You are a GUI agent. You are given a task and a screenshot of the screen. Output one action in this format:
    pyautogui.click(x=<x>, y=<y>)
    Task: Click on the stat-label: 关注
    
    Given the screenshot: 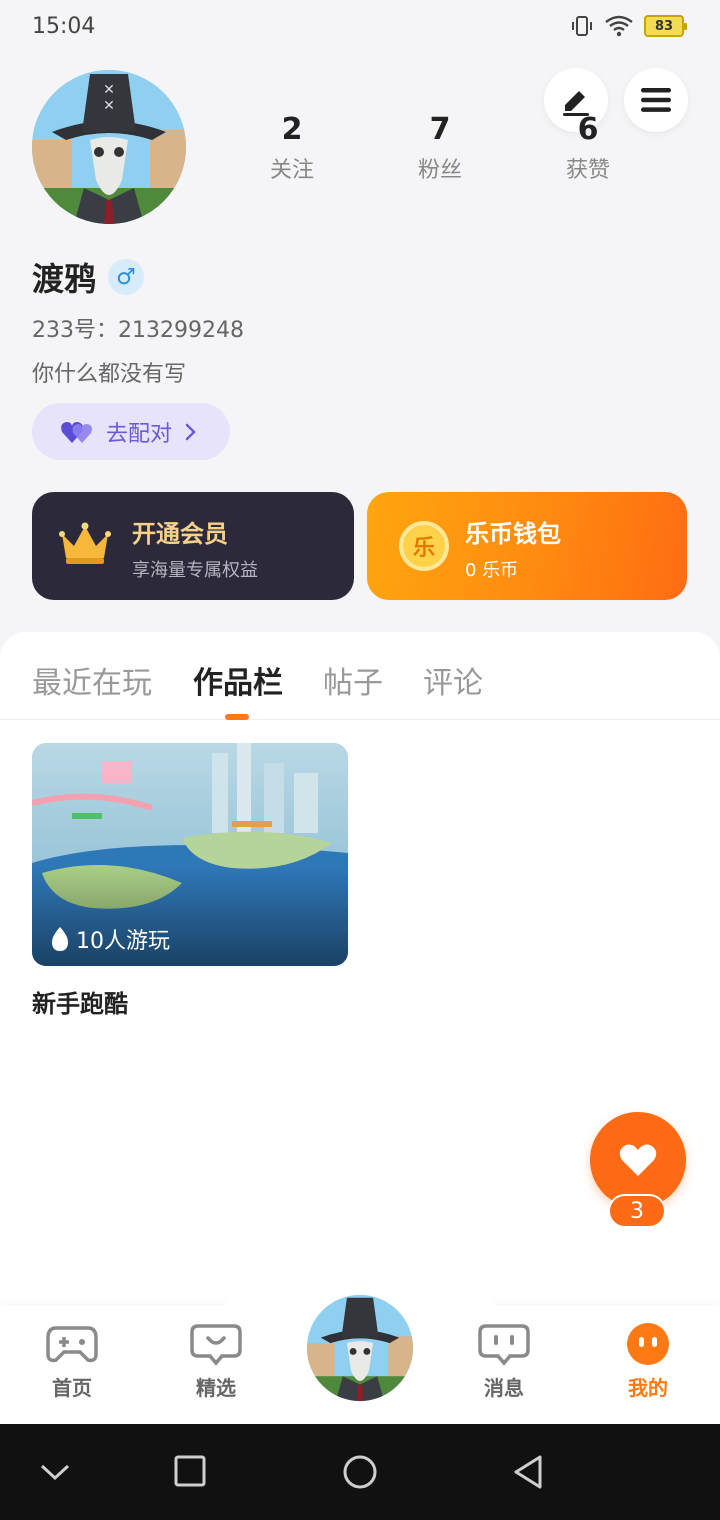 What is the action you would take?
    pyautogui.click(x=291, y=170)
    